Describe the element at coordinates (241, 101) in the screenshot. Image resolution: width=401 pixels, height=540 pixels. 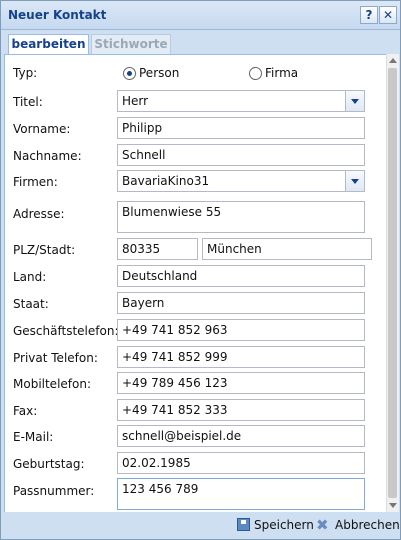
I see `titel-combo: Herr` at that location.